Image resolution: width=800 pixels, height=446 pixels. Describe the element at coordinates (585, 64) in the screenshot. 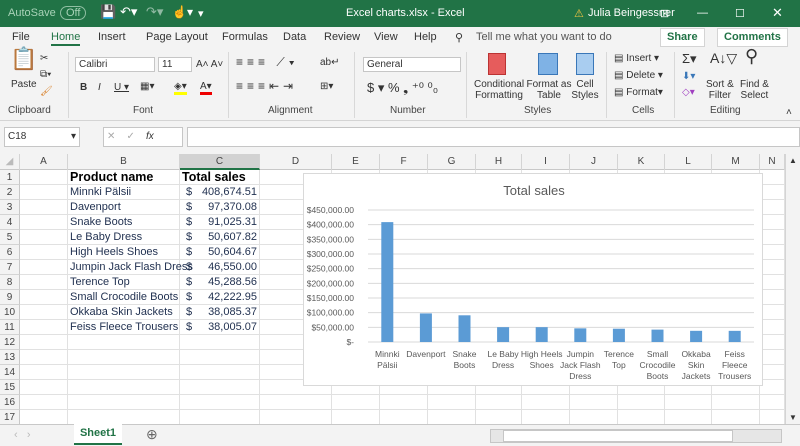

I see `cell-styles-icon` at that location.